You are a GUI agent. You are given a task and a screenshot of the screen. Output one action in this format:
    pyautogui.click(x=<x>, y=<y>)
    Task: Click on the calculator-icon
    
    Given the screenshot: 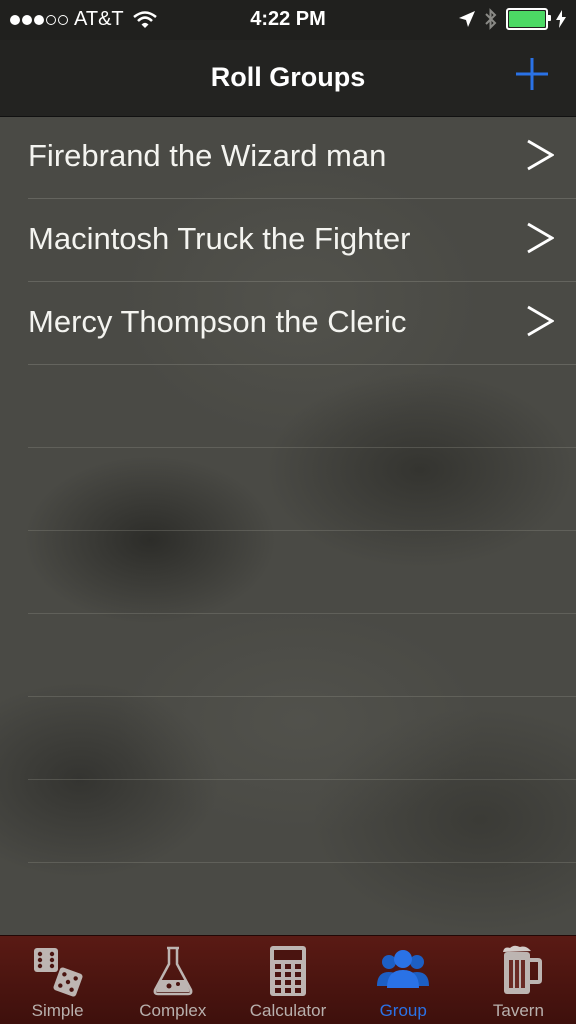 What is the action you would take?
    pyautogui.click(x=288, y=971)
    